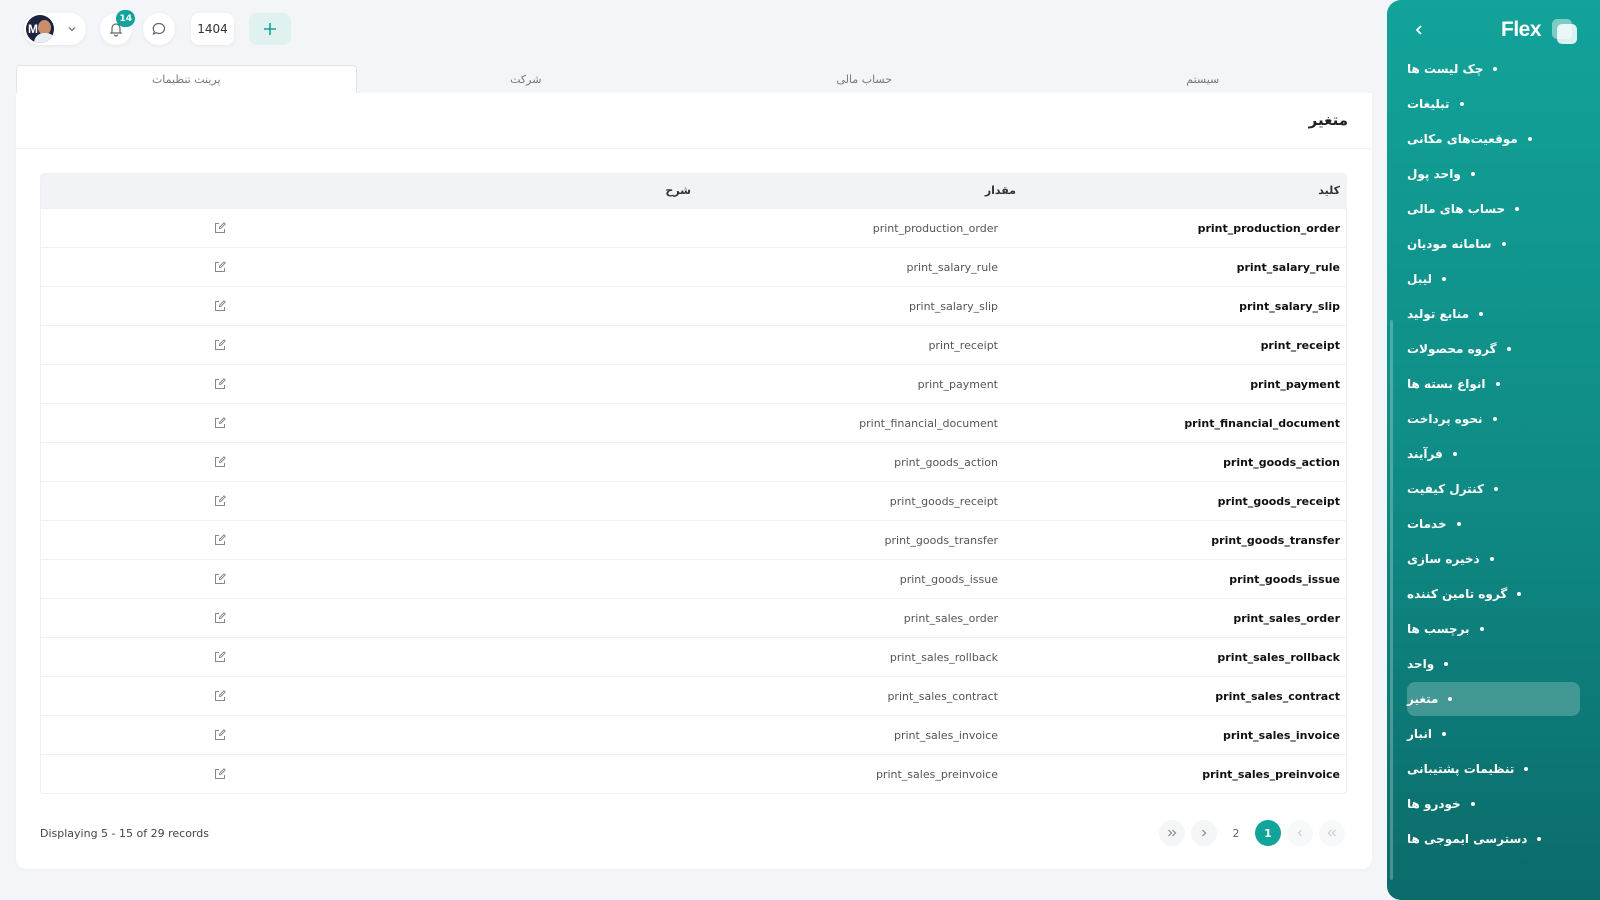 The height and width of the screenshot is (900, 1600). I want to click on sidebar-item: متغیر, so click(1493, 699).